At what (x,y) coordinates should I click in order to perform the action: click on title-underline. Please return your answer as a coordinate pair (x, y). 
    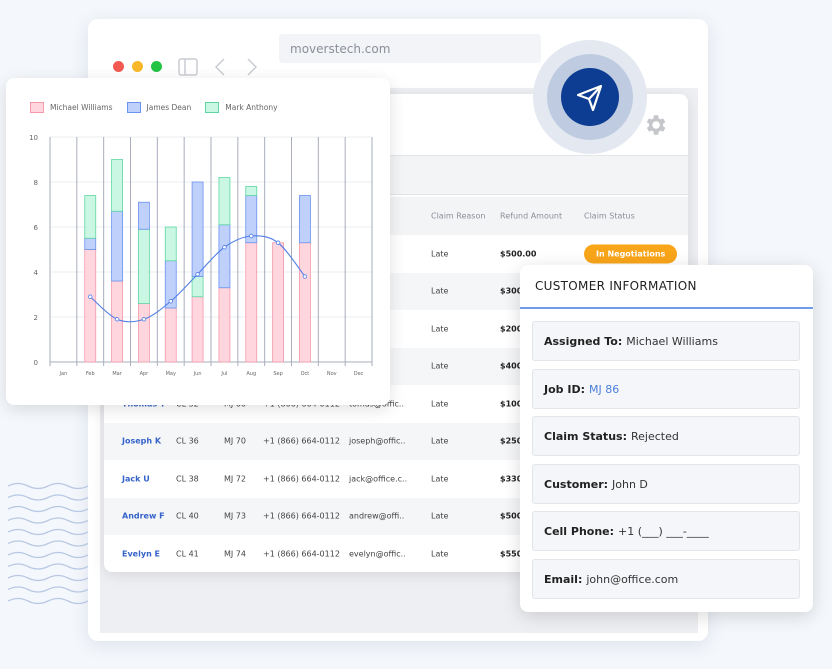
    Looking at the image, I should click on (666, 308).